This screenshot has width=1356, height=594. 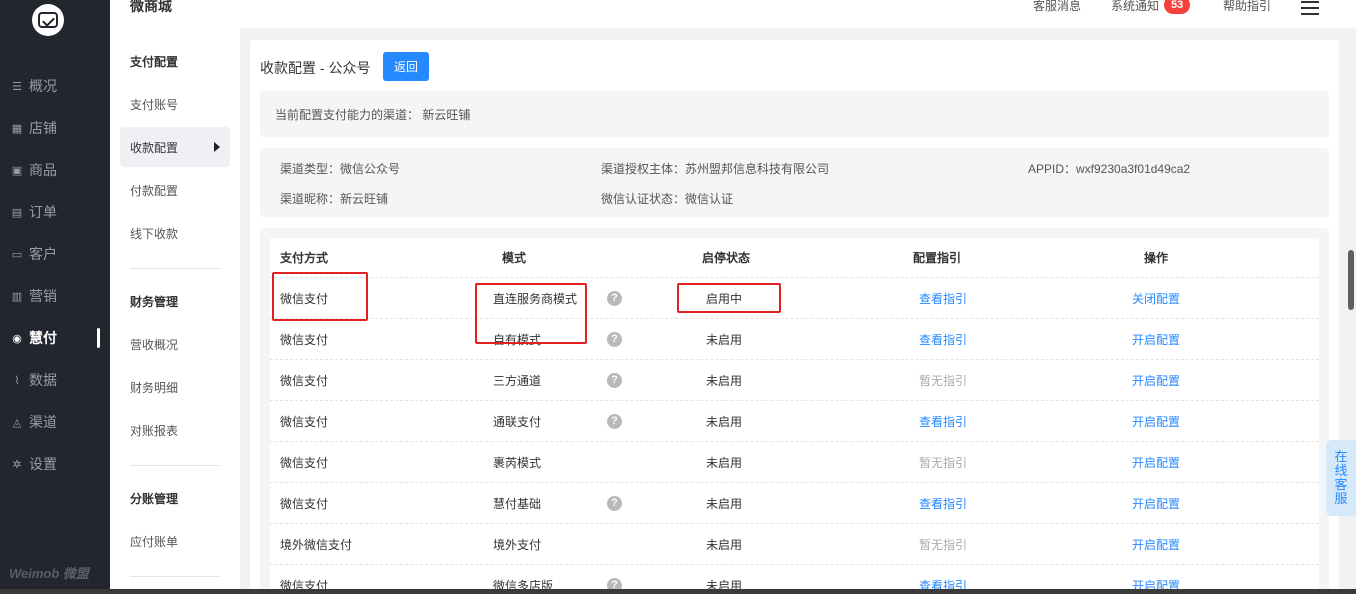 What do you see at coordinates (154, 499) in the screenshot?
I see `subnav-group-split: 分账管理` at bounding box center [154, 499].